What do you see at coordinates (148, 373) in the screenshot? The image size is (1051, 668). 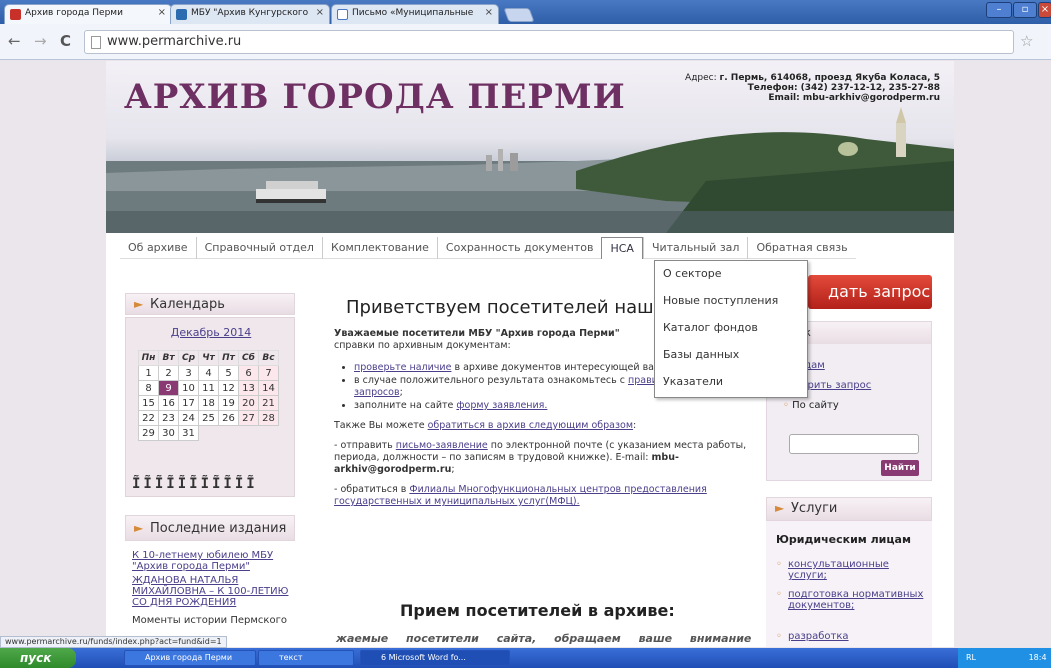 I see `day-cell: 1` at bounding box center [148, 373].